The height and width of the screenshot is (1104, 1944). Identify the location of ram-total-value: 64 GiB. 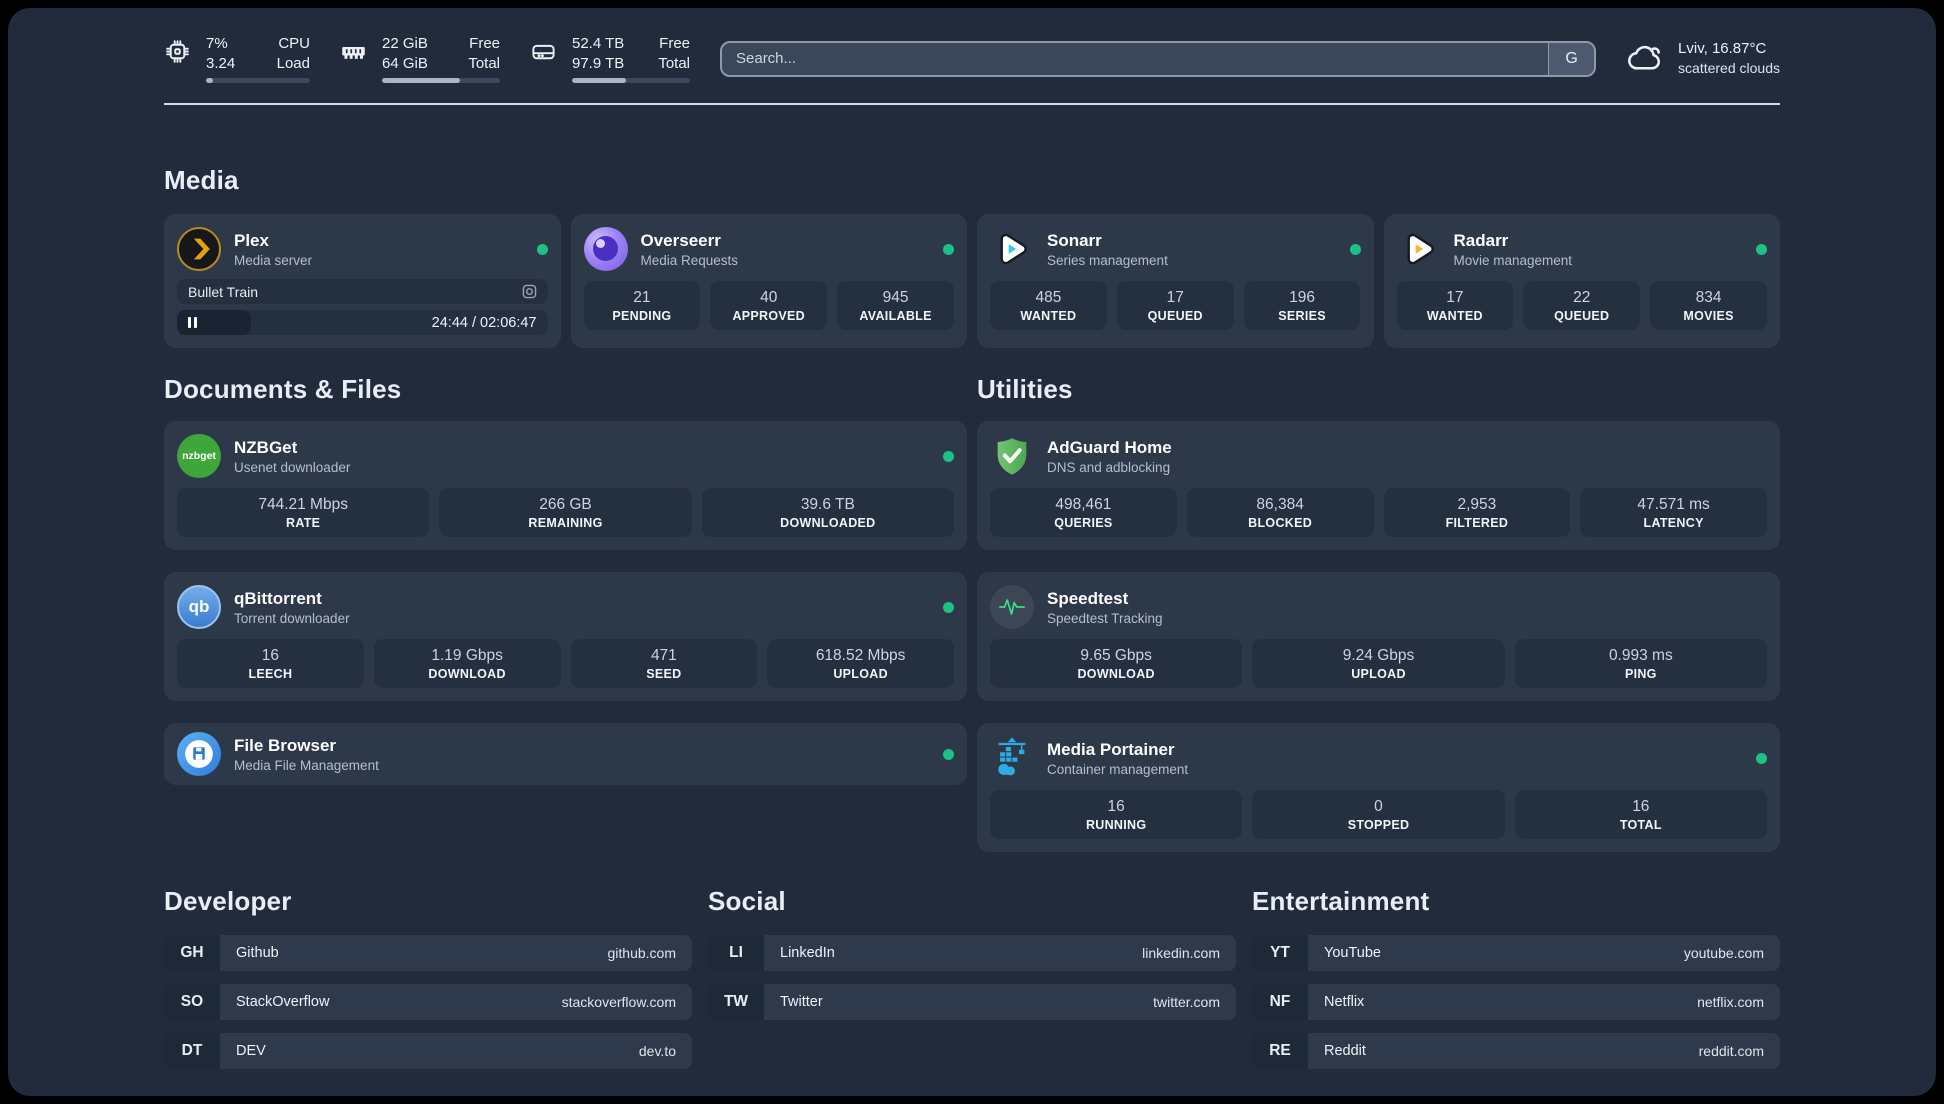
(405, 63).